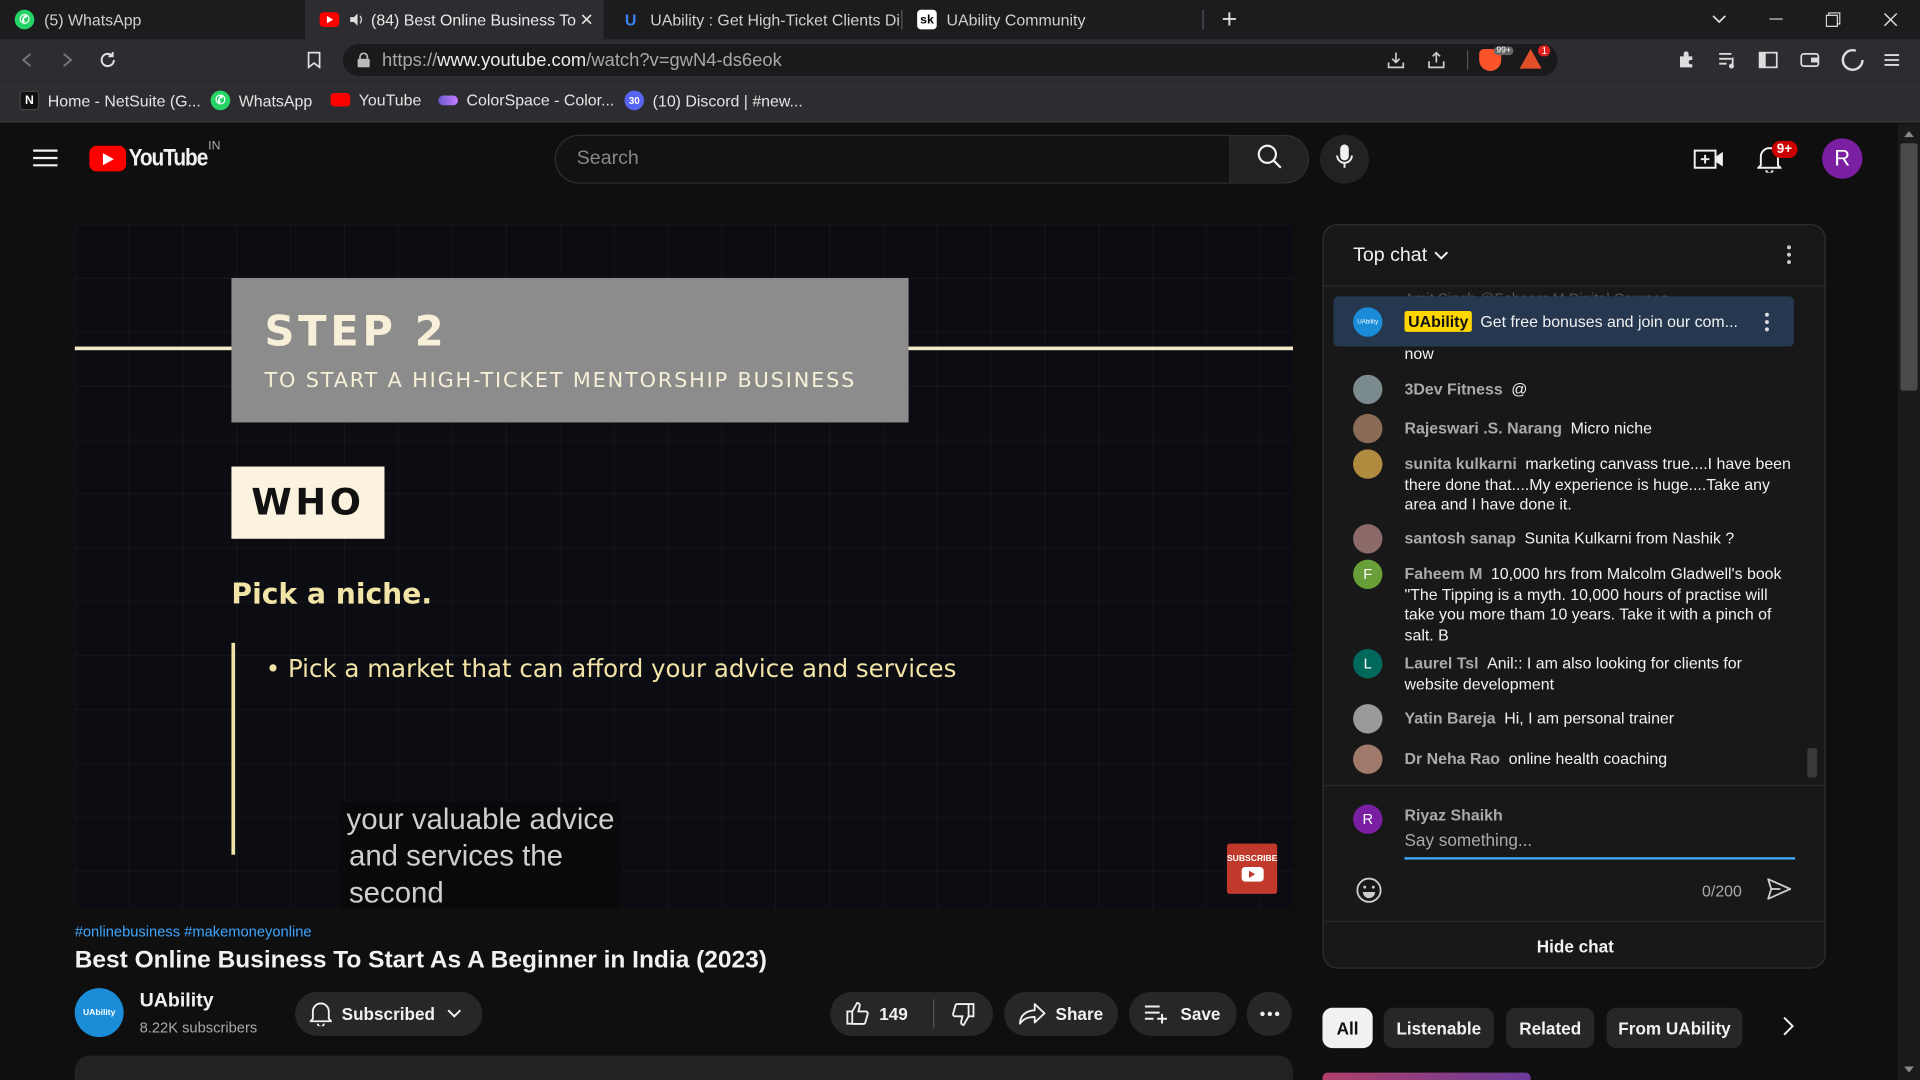 Image resolution: width=1920 pixels, height=1080 pixels. What do you see at coordinates (634, 100) in the screenshot?
I see `discord-icon: 30` at bounding box center [634, 100].